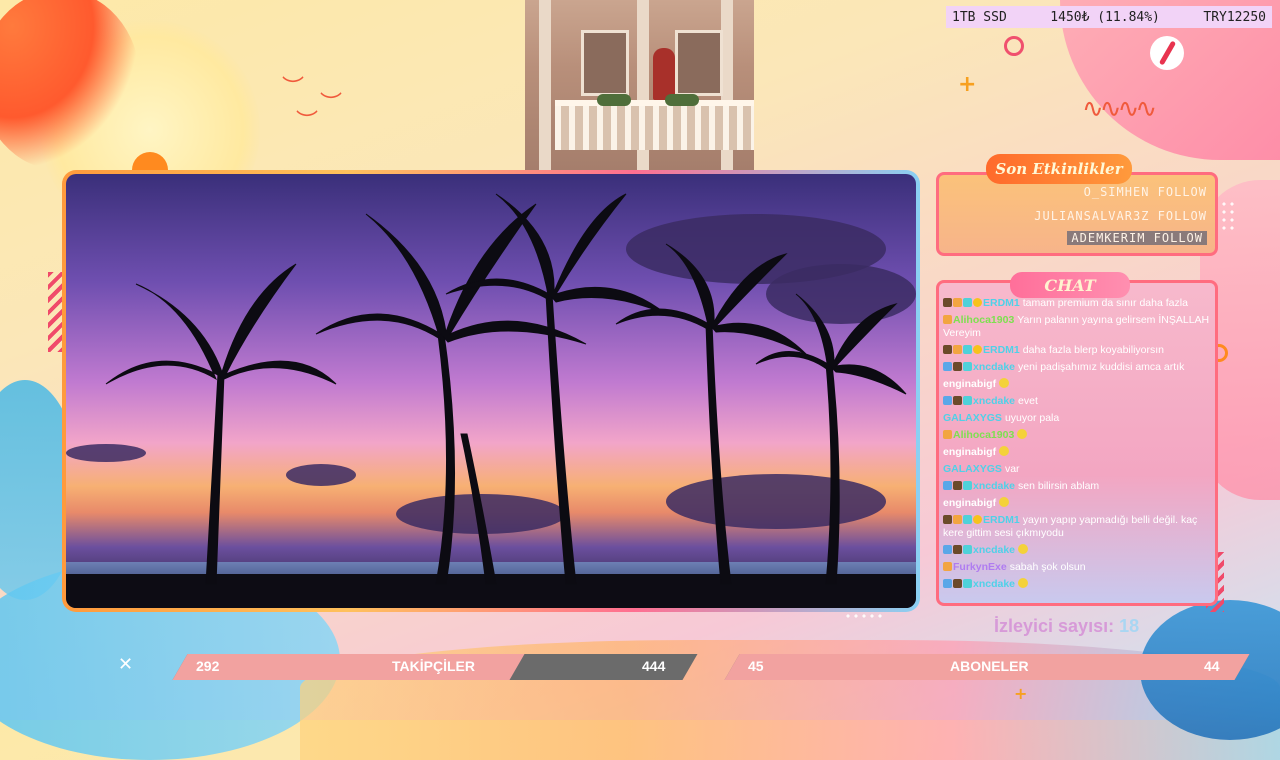 This screenshot has height=760, width=1280. What do you see at coordinates (1212, 666) in the screenshot?
I see `subscribers-goal: 44` at bounding box center [1212, 666].